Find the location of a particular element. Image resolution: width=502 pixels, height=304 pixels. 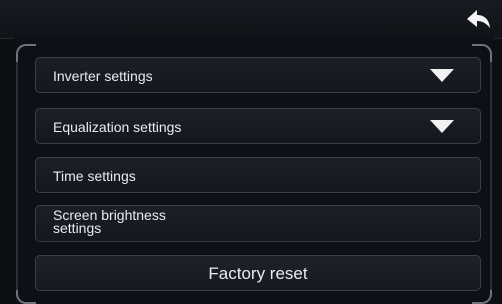

factory-reset-label: Factory reset is located at coordinates (258, 273).